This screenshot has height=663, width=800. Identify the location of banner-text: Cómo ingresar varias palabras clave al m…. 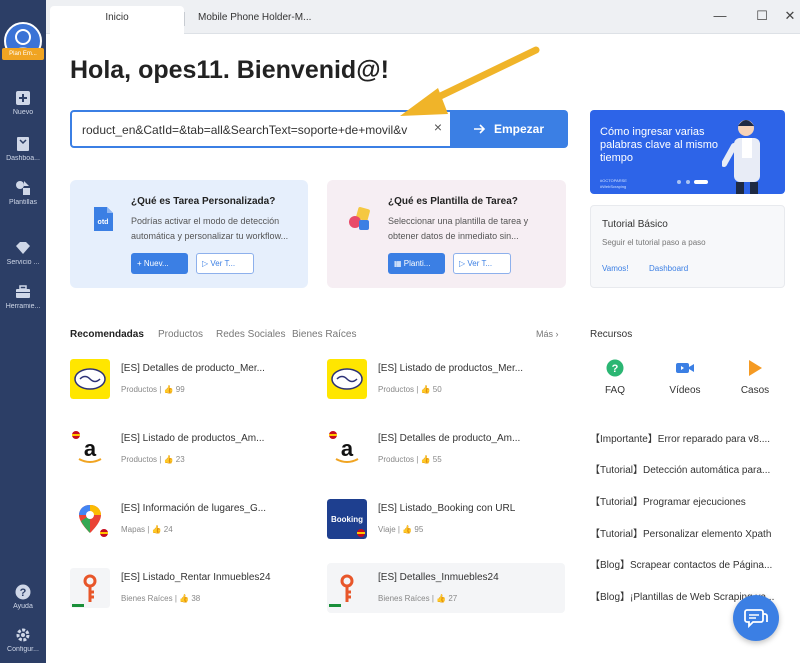
(659, 145).